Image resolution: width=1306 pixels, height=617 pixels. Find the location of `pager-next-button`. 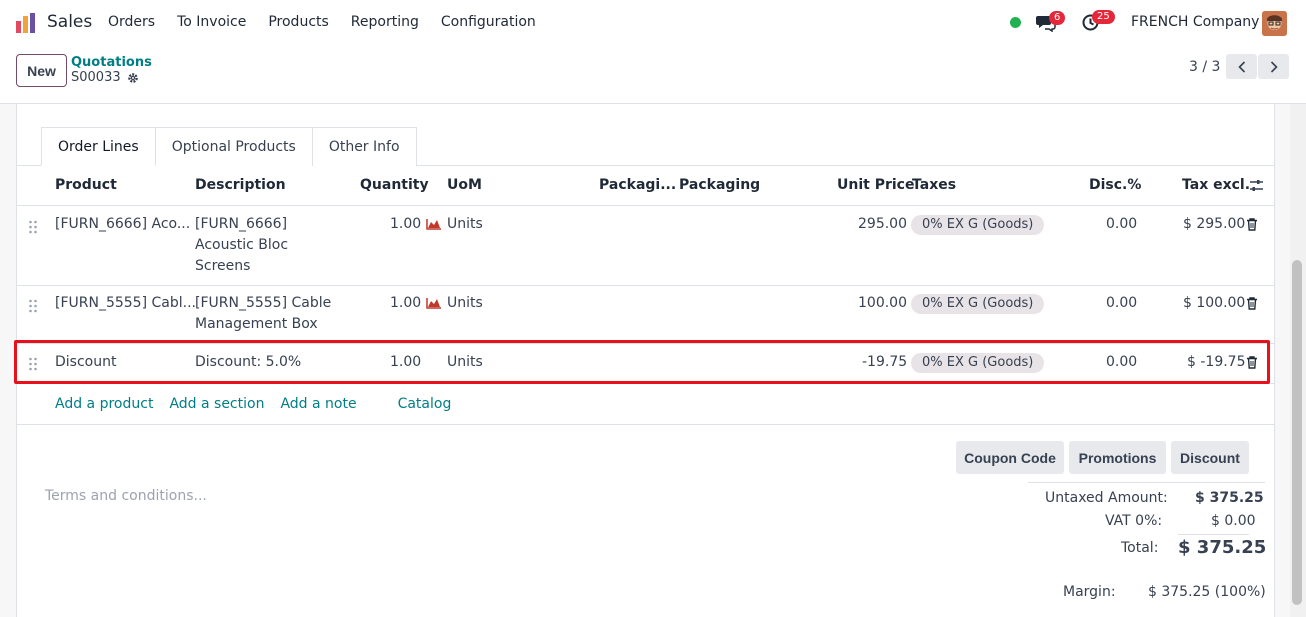

pager-next-button is located at coordinates (1273, 66).